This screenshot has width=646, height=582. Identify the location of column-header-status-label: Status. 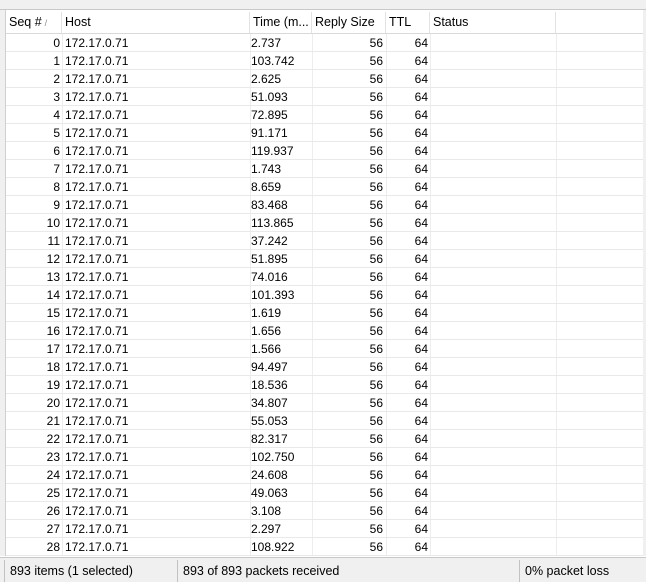
(451, 22).